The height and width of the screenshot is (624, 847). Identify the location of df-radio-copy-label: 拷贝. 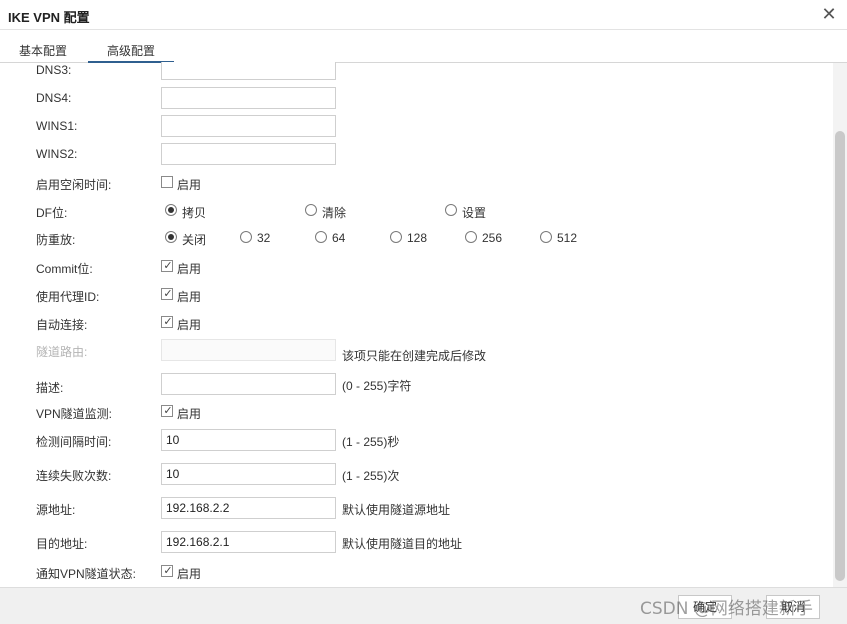
(194, 213).